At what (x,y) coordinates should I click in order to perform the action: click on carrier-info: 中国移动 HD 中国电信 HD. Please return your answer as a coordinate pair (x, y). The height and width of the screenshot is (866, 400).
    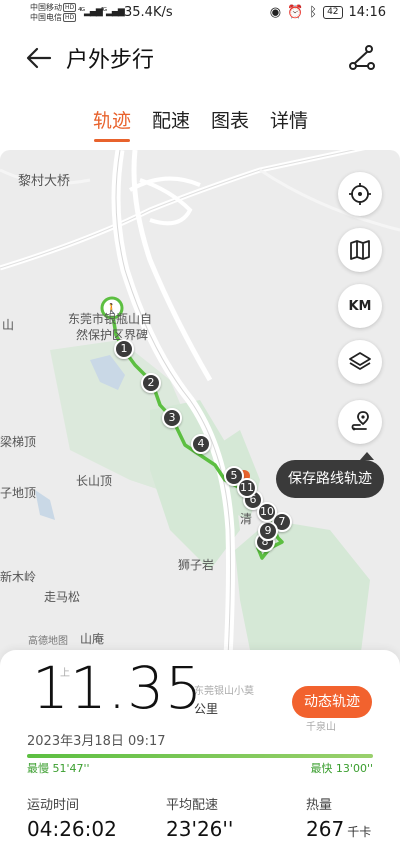
    Looking at the image, I should click on (53, 13).